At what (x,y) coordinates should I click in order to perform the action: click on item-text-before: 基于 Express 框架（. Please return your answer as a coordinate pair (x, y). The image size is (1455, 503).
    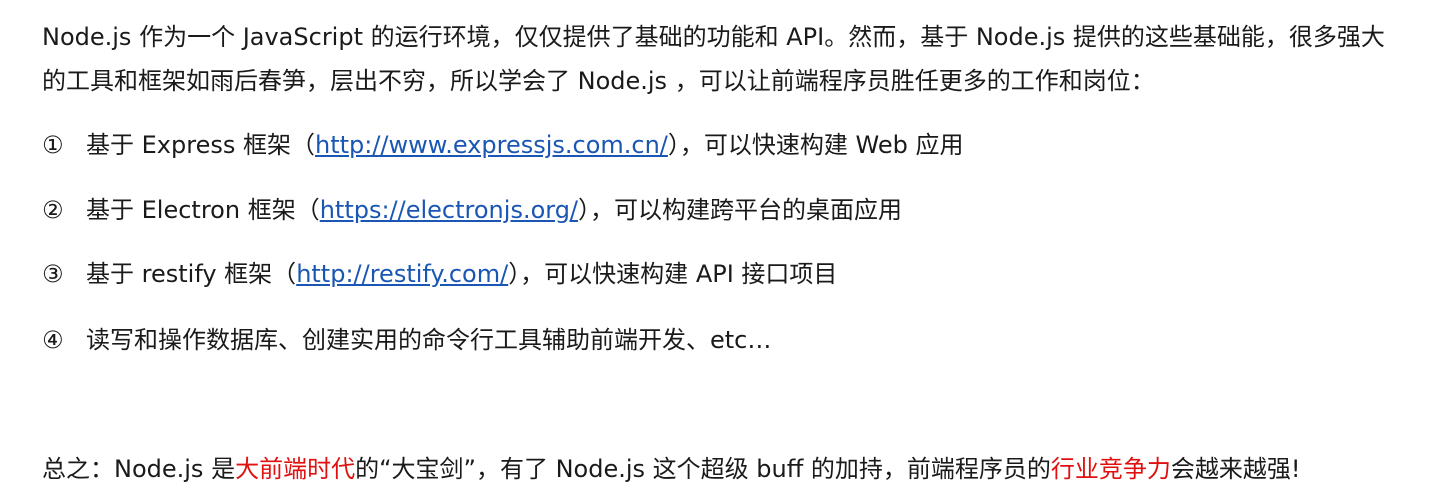
    Looking at the image, I should click on (200, 145).